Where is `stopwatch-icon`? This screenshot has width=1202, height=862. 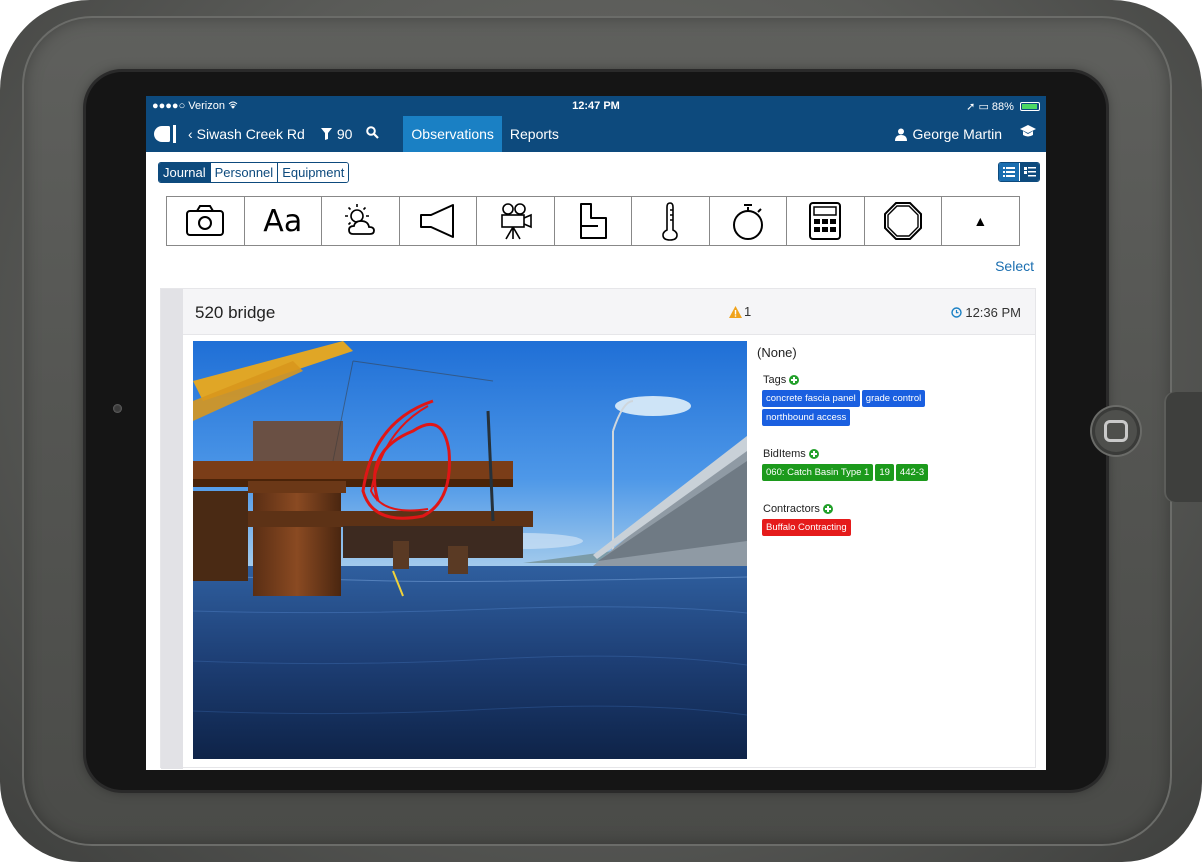
stopwatch-icon is located at coordinates (747, 222).